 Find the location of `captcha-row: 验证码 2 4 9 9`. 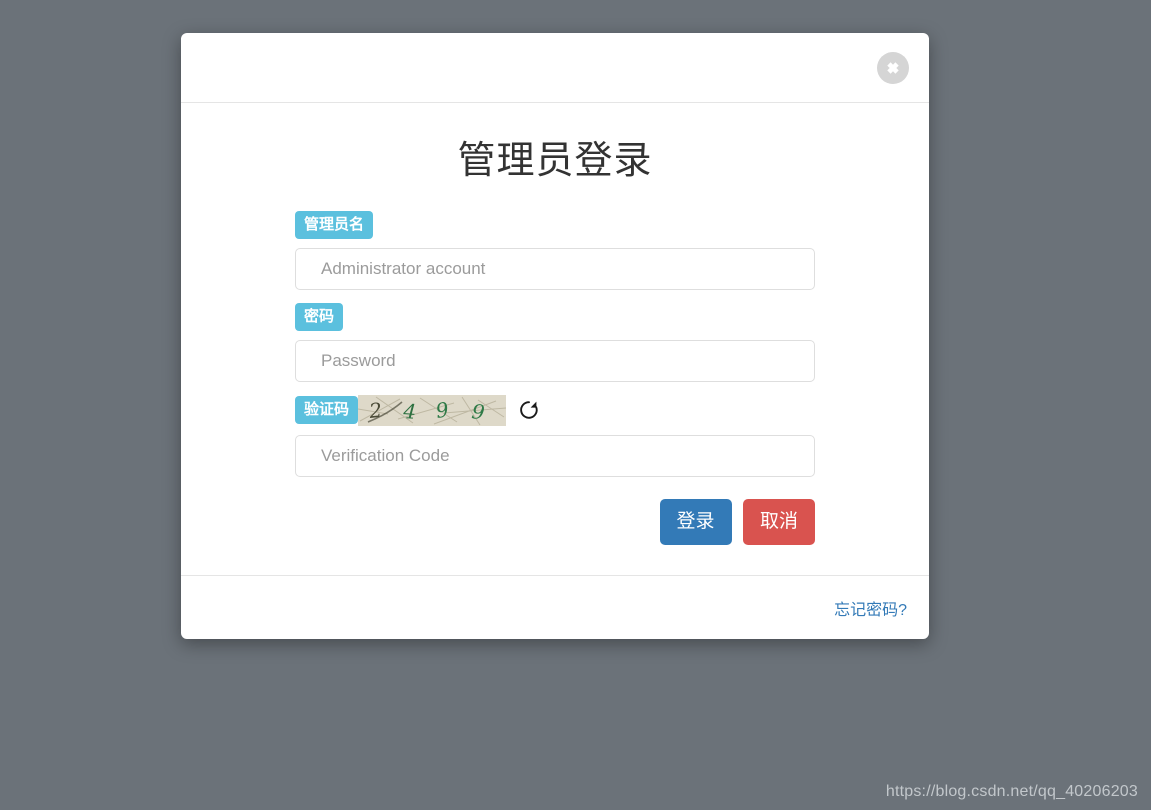

captcha-row: 验证码 2 4 9 9 is located at coordinates (555, 410).